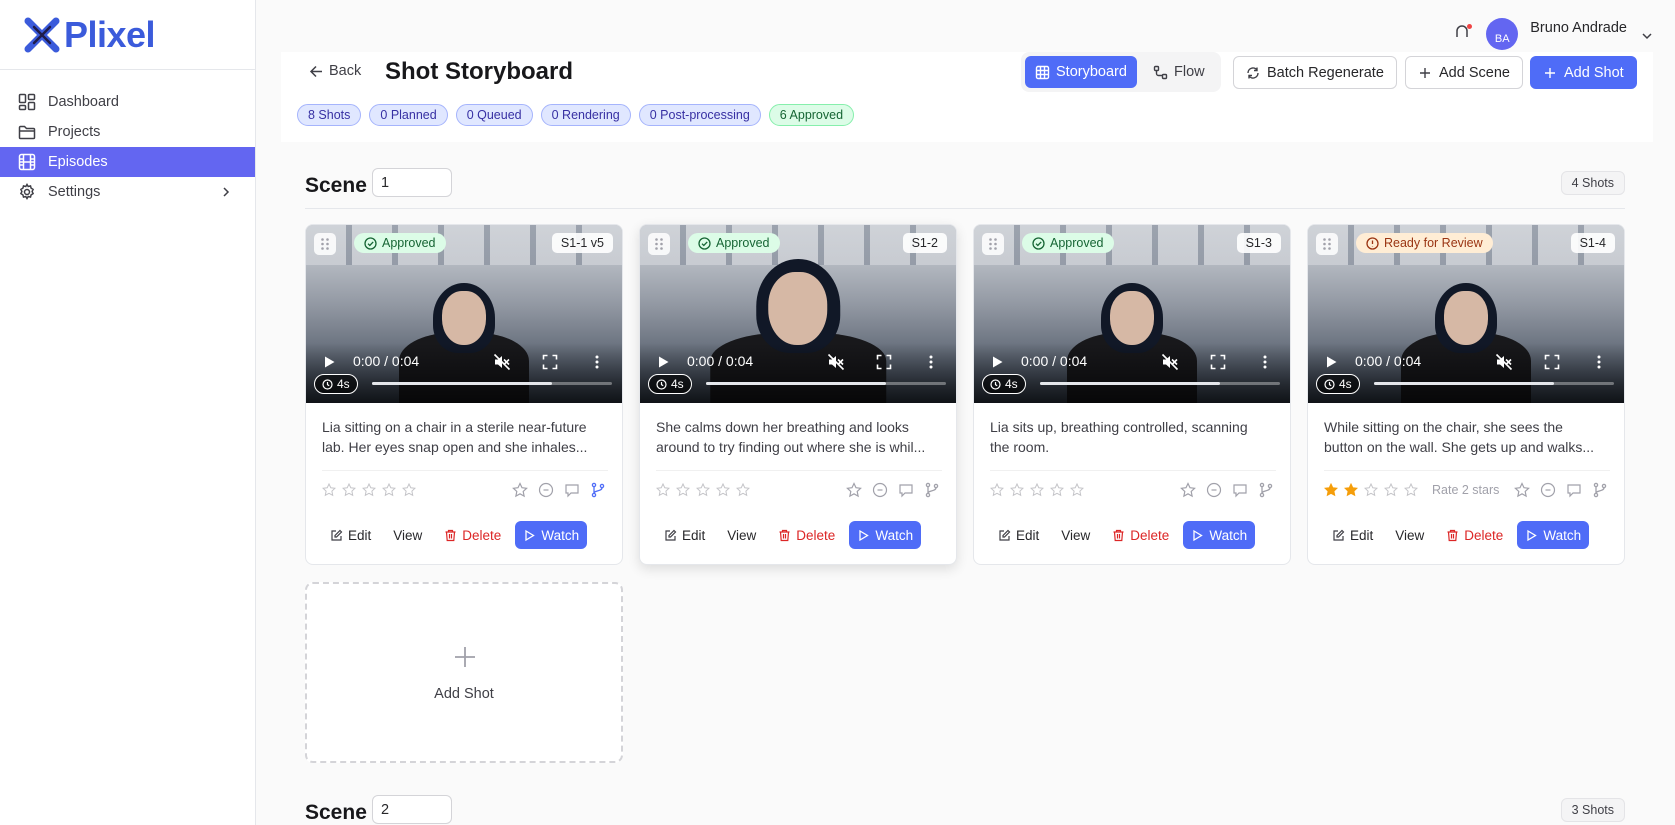 This screenshot has width=1675, height=825. I want to click on shot-video-player: Ready for Review S1-4 0:00 / 0:04 4s, so click(1466, 314).